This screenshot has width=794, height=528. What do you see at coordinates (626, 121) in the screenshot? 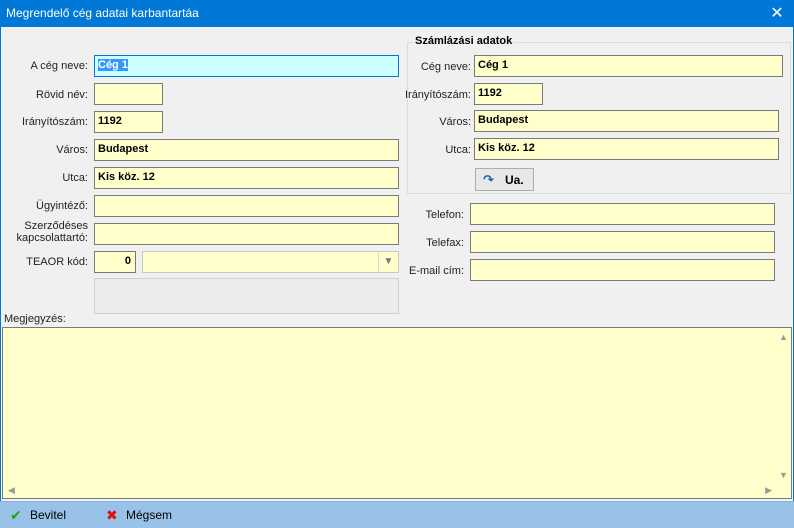
I see `billing-city-input: Budapest` at bounding box center [626, 121].